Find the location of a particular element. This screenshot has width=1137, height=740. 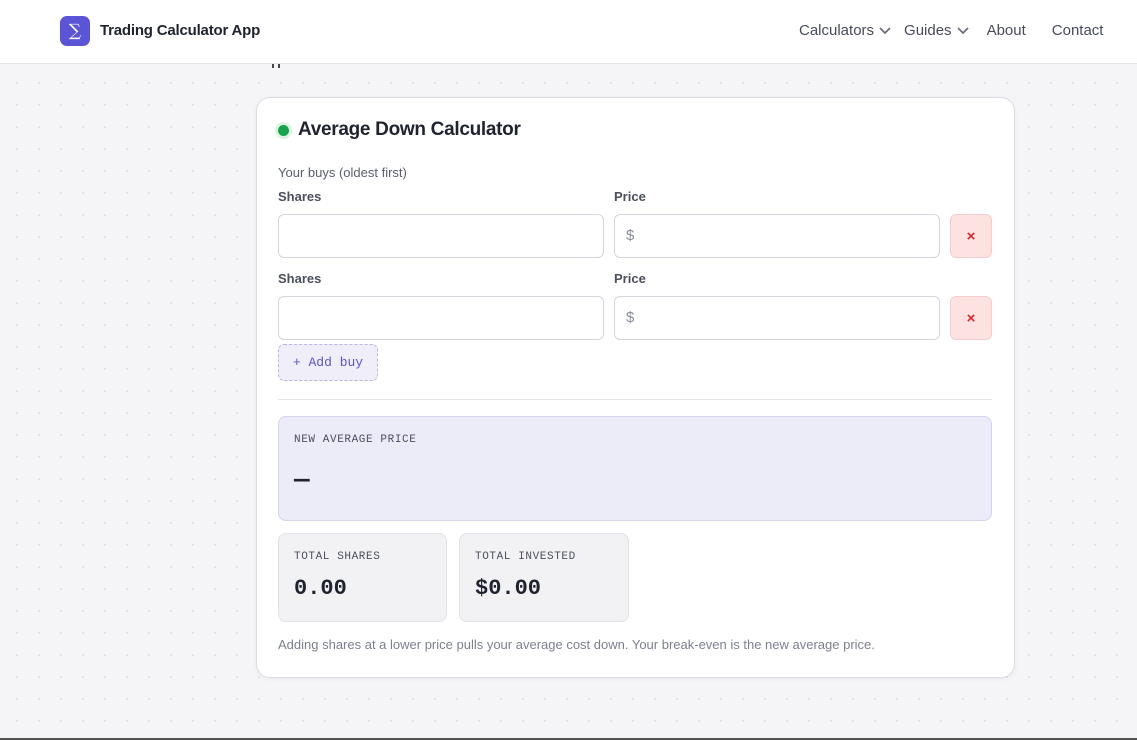

nav-guides: Guides is located at coordinates (937, 30).